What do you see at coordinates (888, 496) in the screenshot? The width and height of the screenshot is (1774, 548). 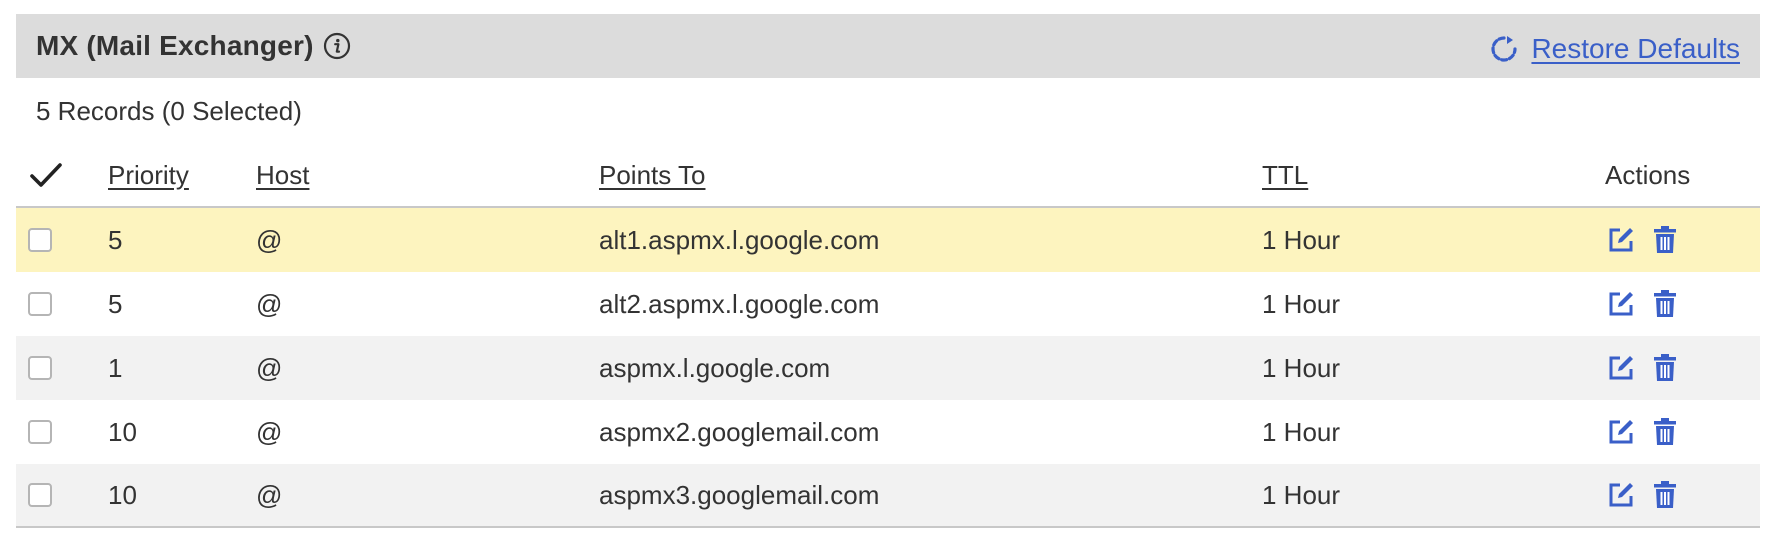 I see `table-row: 10 @ aspmx3.googlemail.com 1 Hour` at bounding box center [888, 496].